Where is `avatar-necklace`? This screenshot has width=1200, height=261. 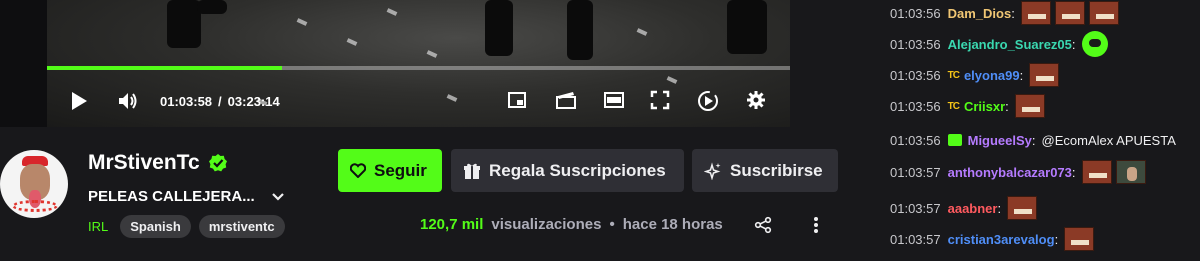
avatar-necklace is located at coordinates (35, 206).